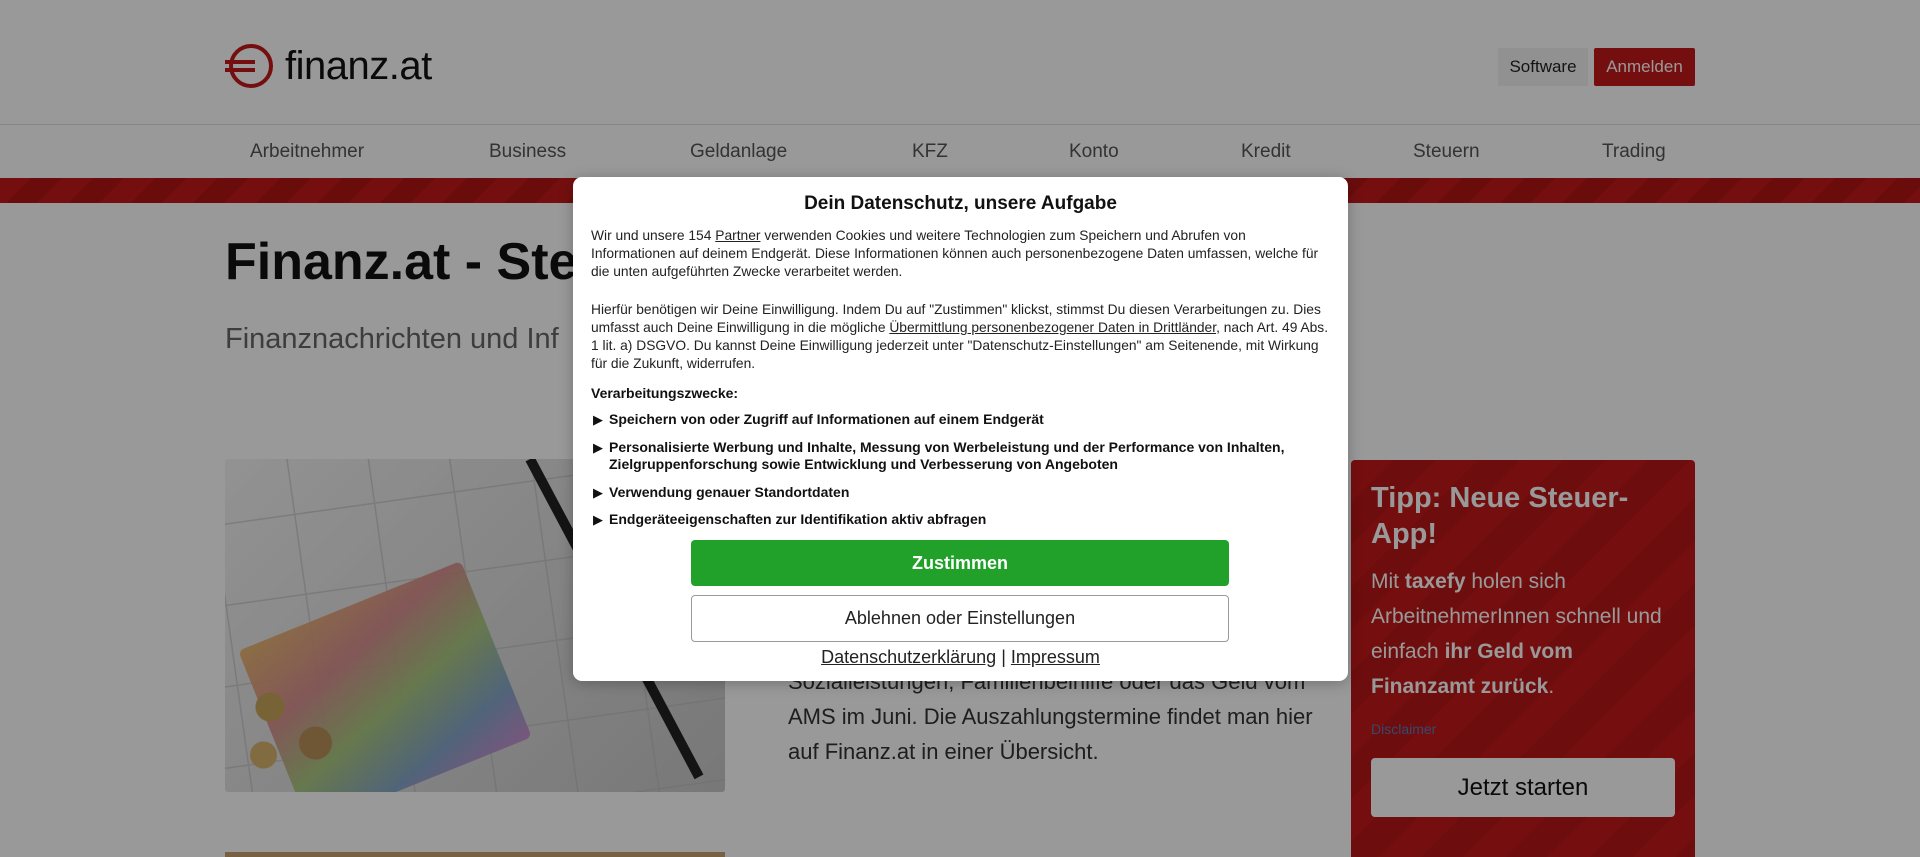  Describe the element at coordinates (1055, 657) in the screenshot. I see `imprint-link: Impressum` at that location.